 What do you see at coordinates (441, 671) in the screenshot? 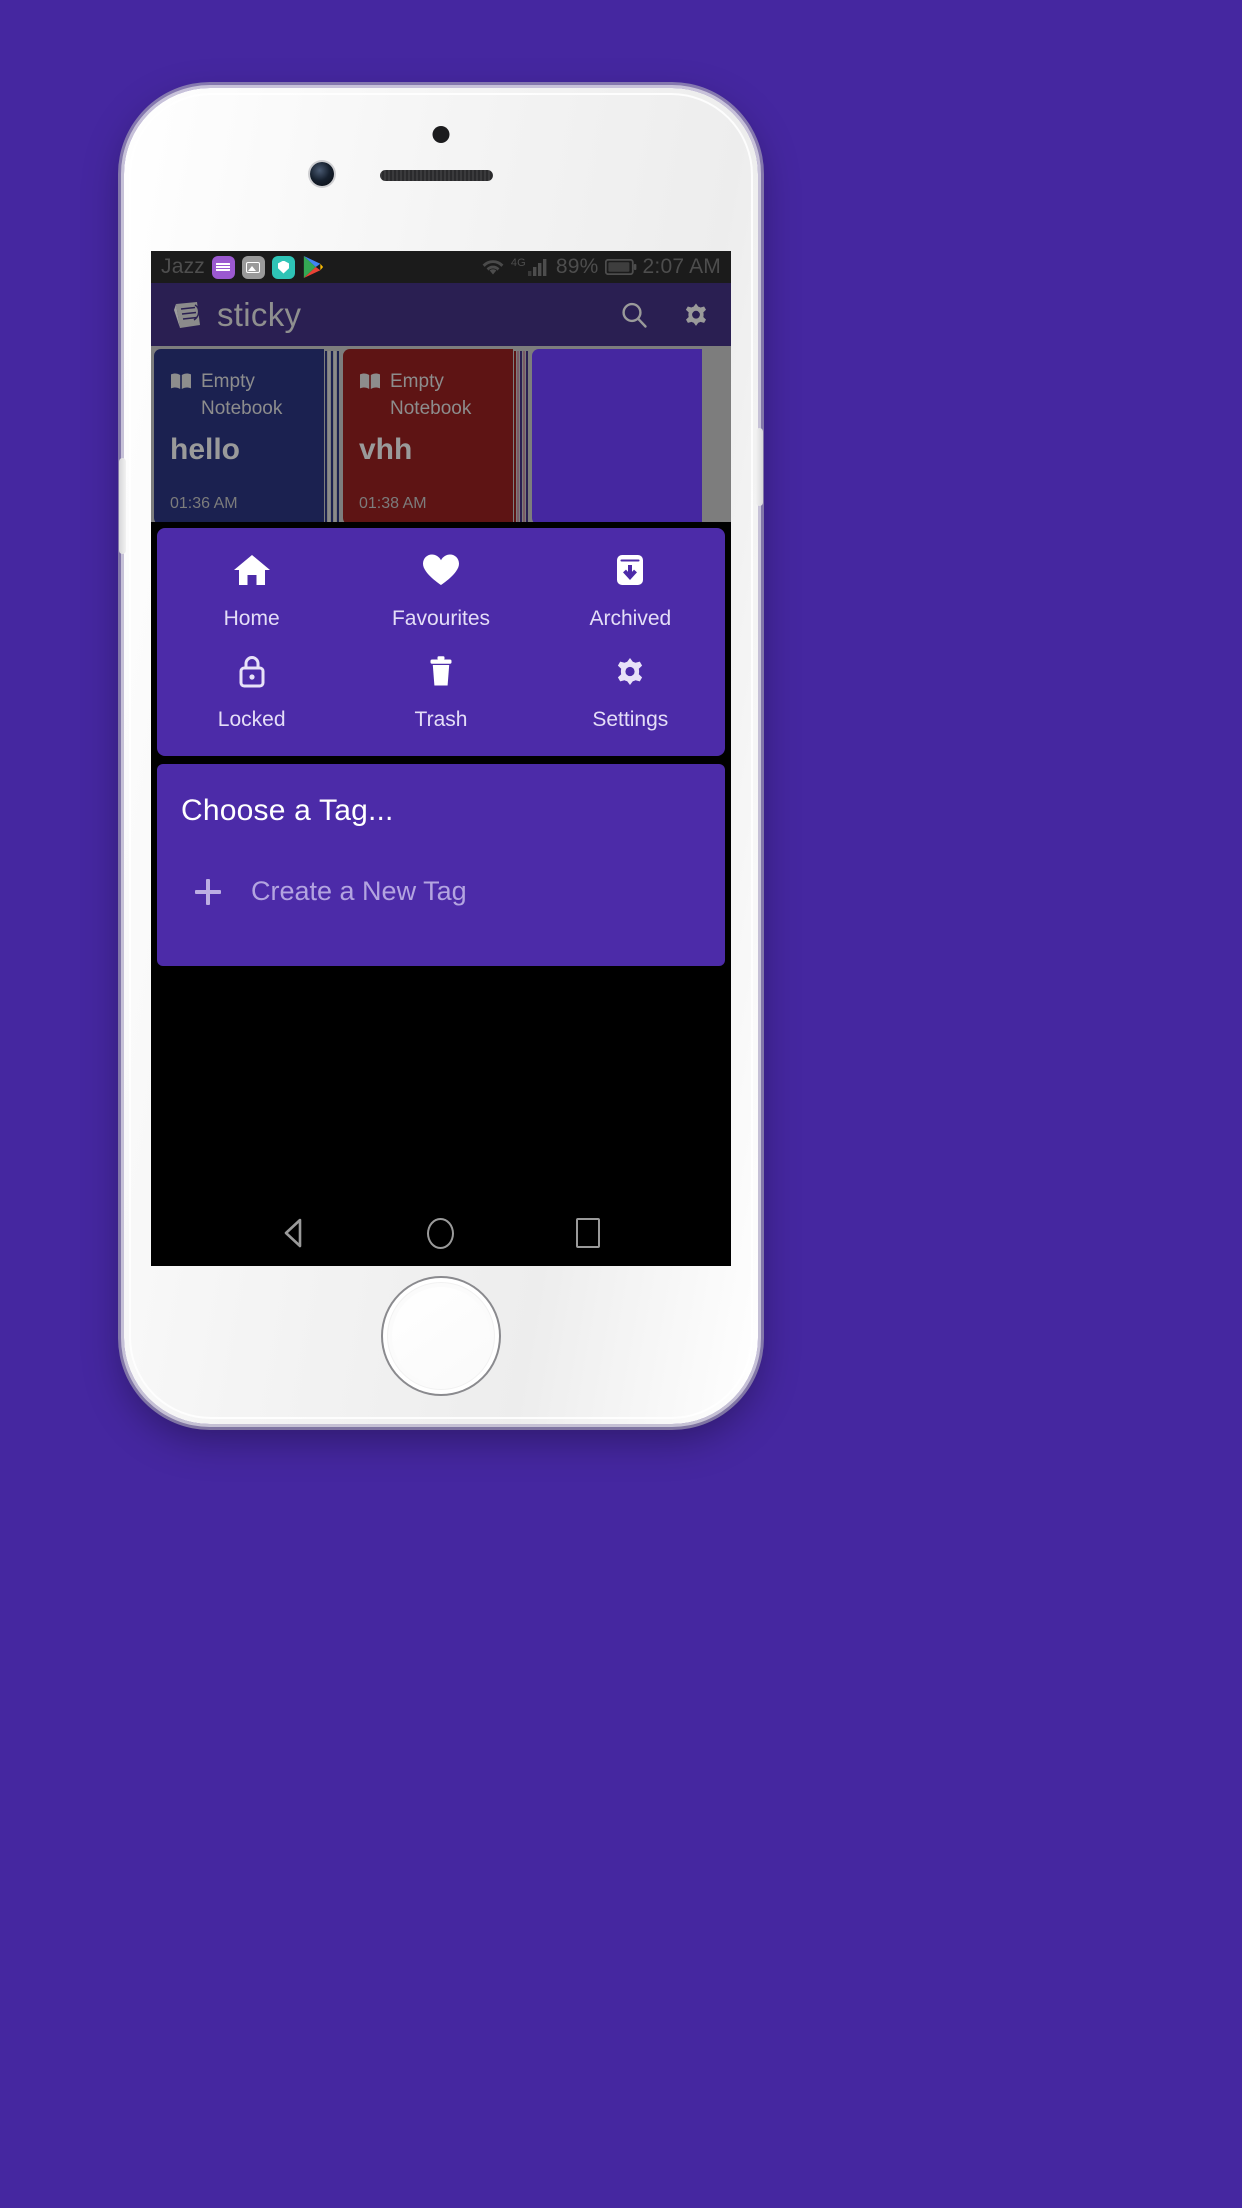
I see `trash-icon` at bounding box center [441, 671].